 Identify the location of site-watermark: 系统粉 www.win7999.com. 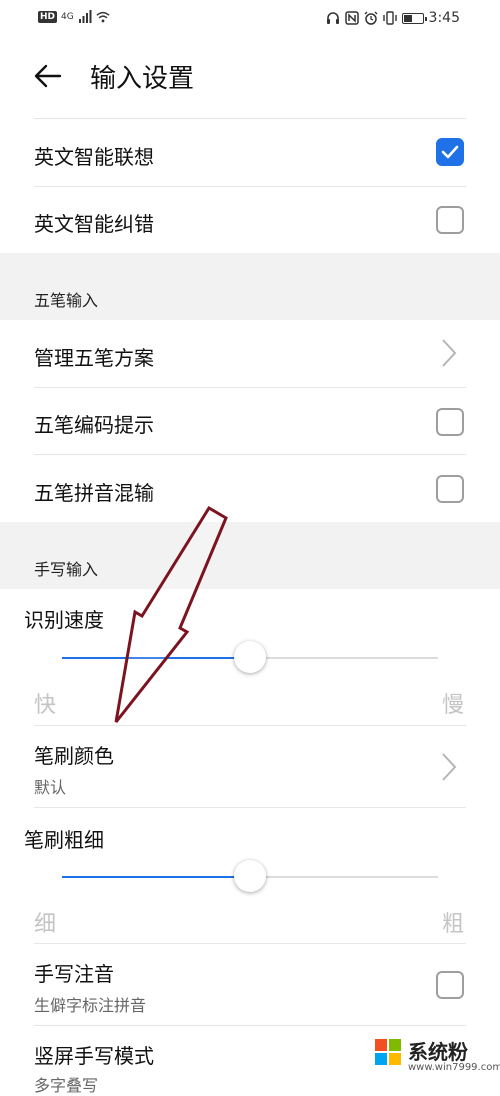
(434, 1057).